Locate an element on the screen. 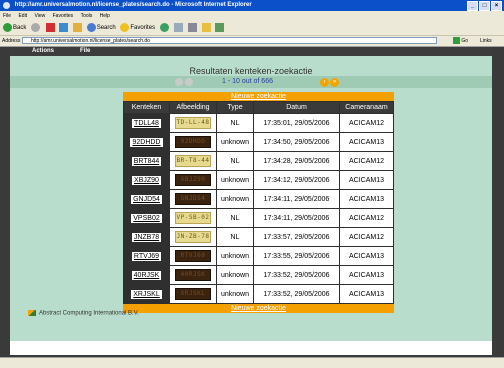 Image resolution: width=504 pixels, height=368 pixels. plate-image: XRJSKL is located at coordinates (193, 294).